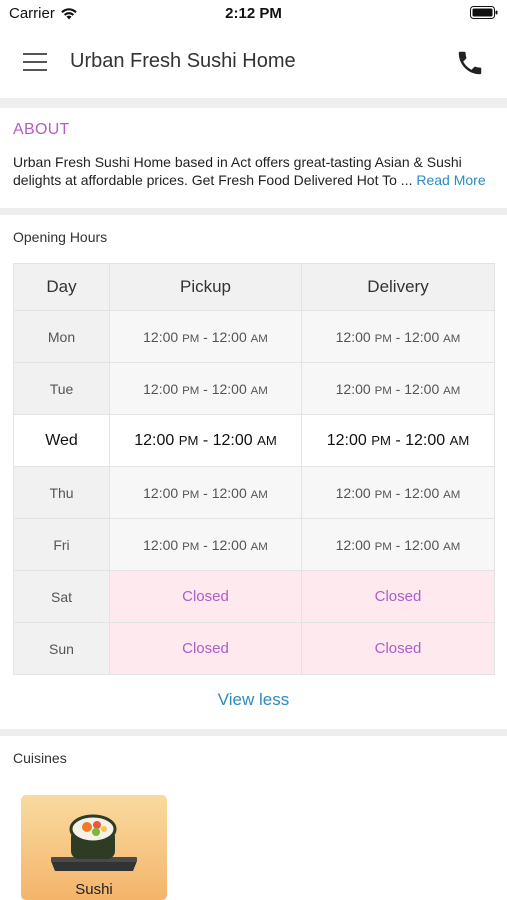 The height and width of the screenshot is (900, 507). I want to click on day-column-header: Day, so click(61, 287).